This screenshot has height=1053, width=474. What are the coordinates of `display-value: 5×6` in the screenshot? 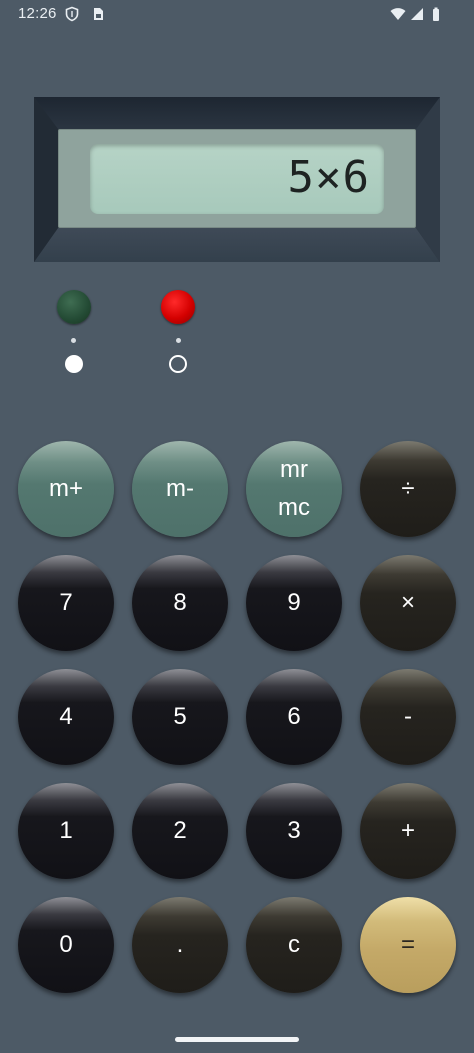 It's located at (328, 177).